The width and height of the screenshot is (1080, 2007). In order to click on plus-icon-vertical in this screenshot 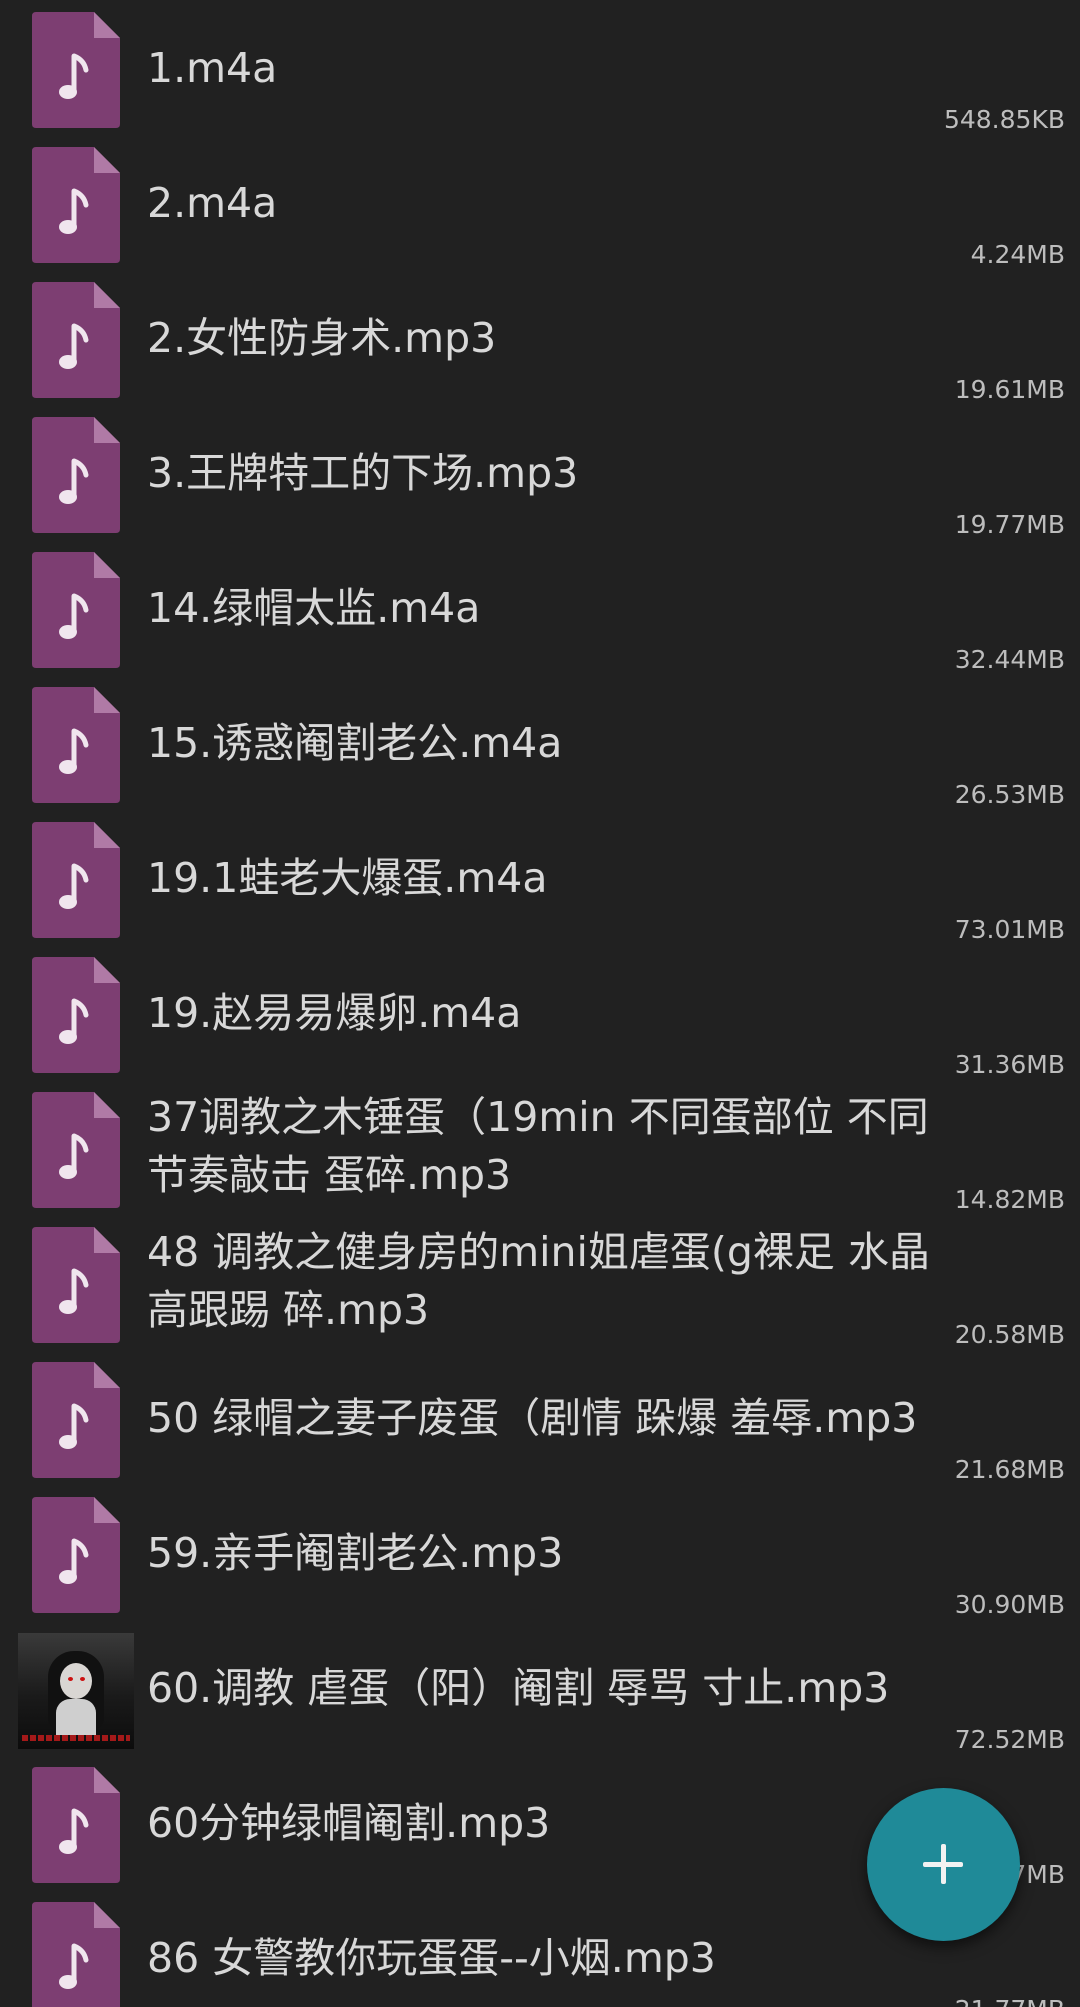, I will do `click(943, 1864)`.